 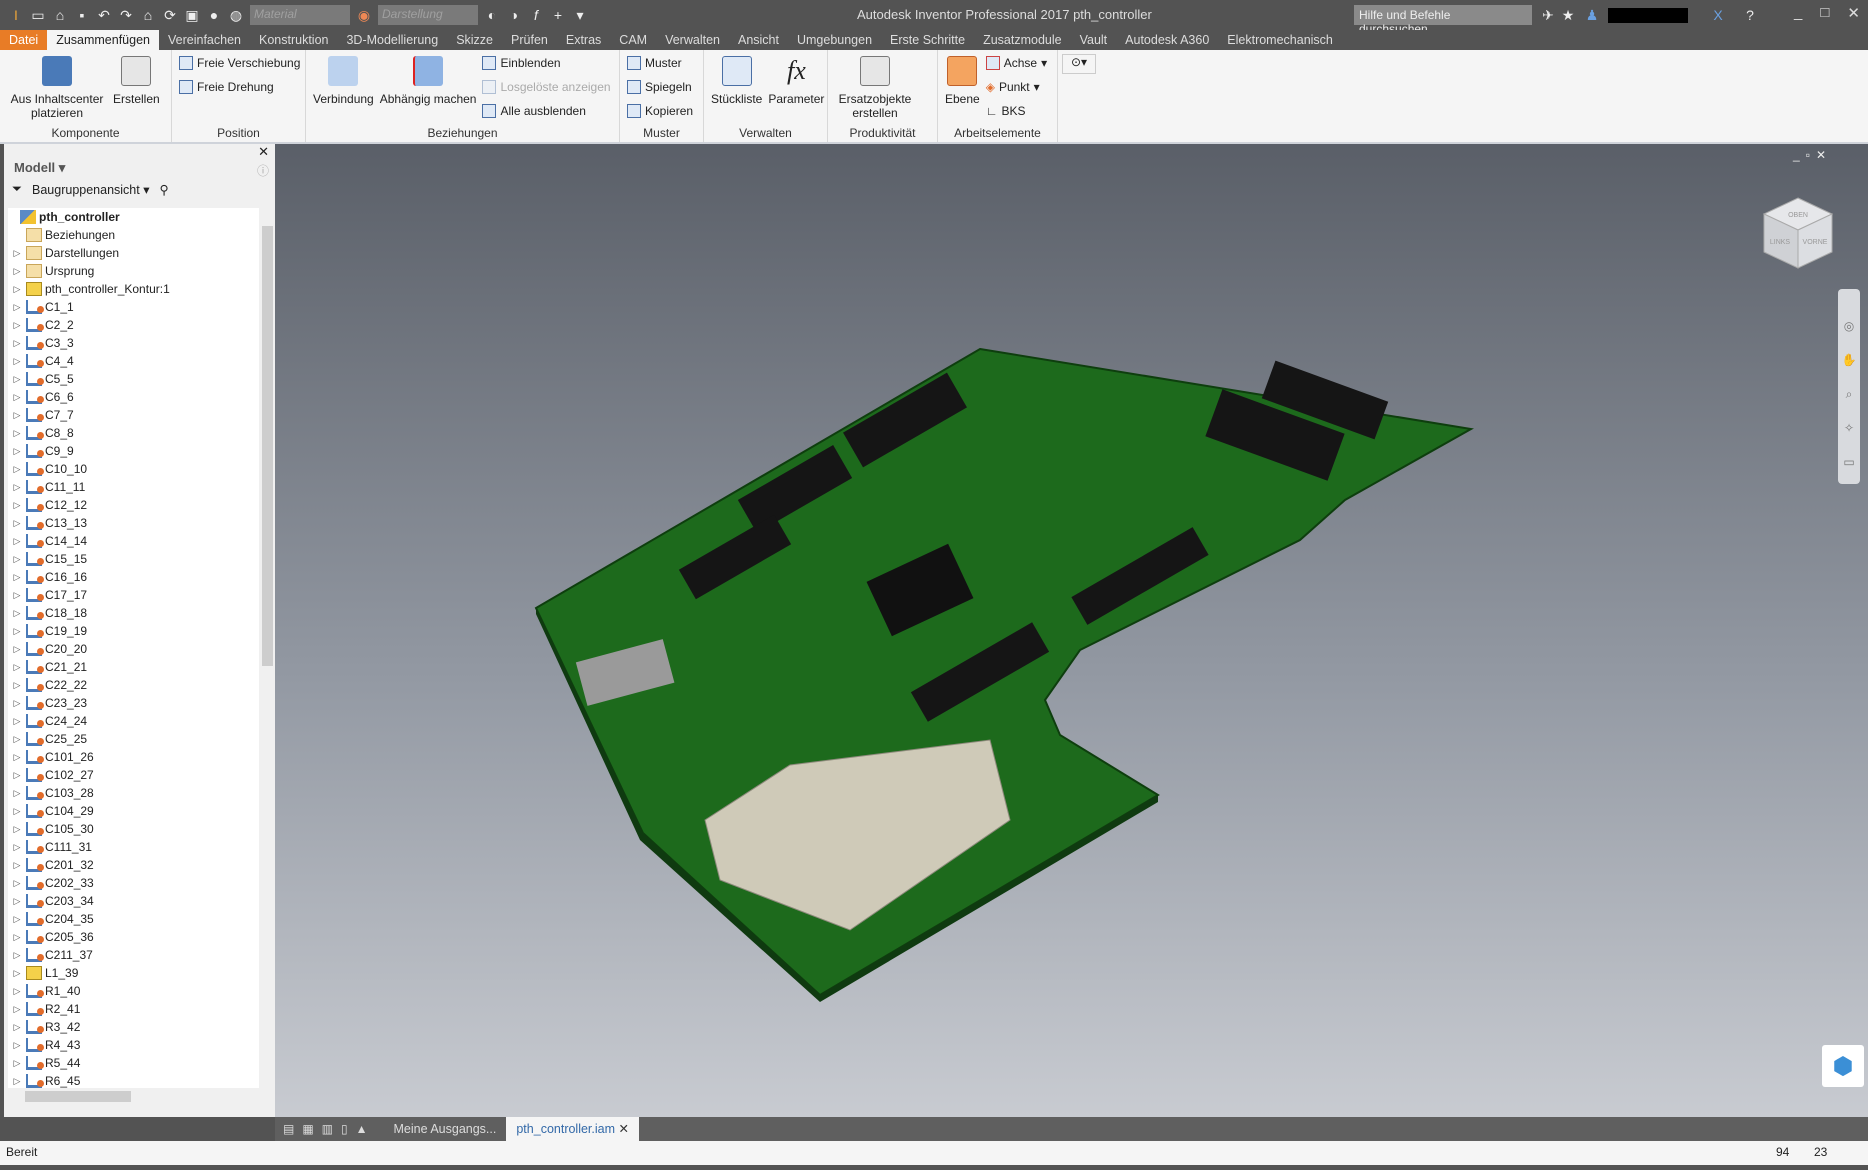 I want to click on tree-item: ▷ C14_14, so click(x=133, y=541).